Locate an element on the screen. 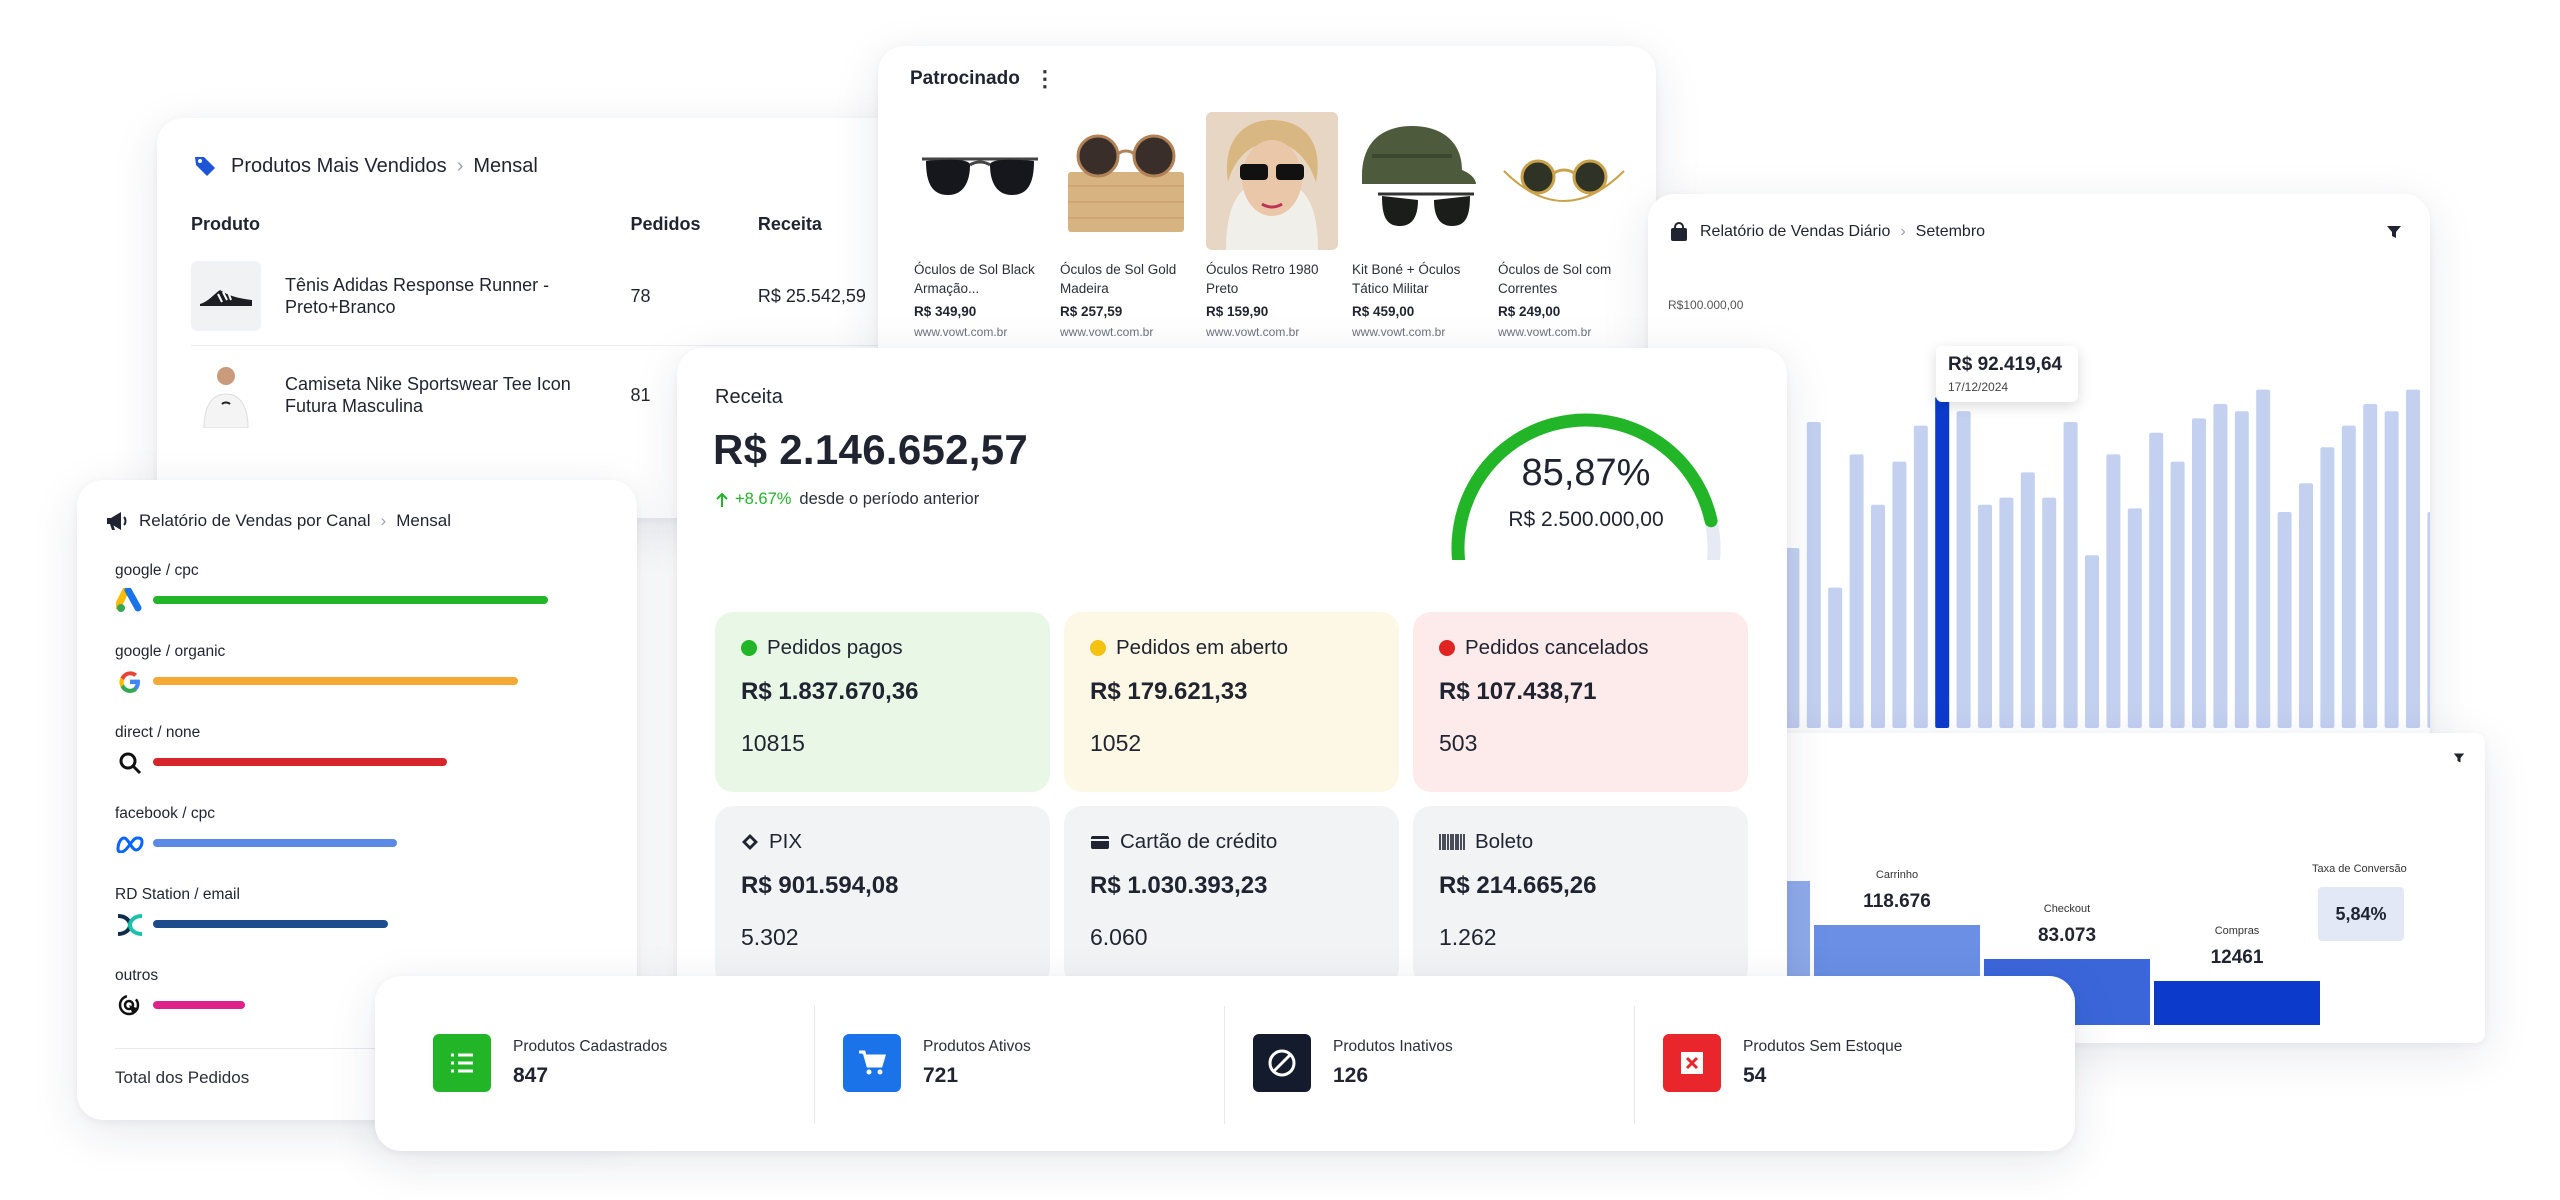  channel-row: direct / none is located at coordinates (355, 754).